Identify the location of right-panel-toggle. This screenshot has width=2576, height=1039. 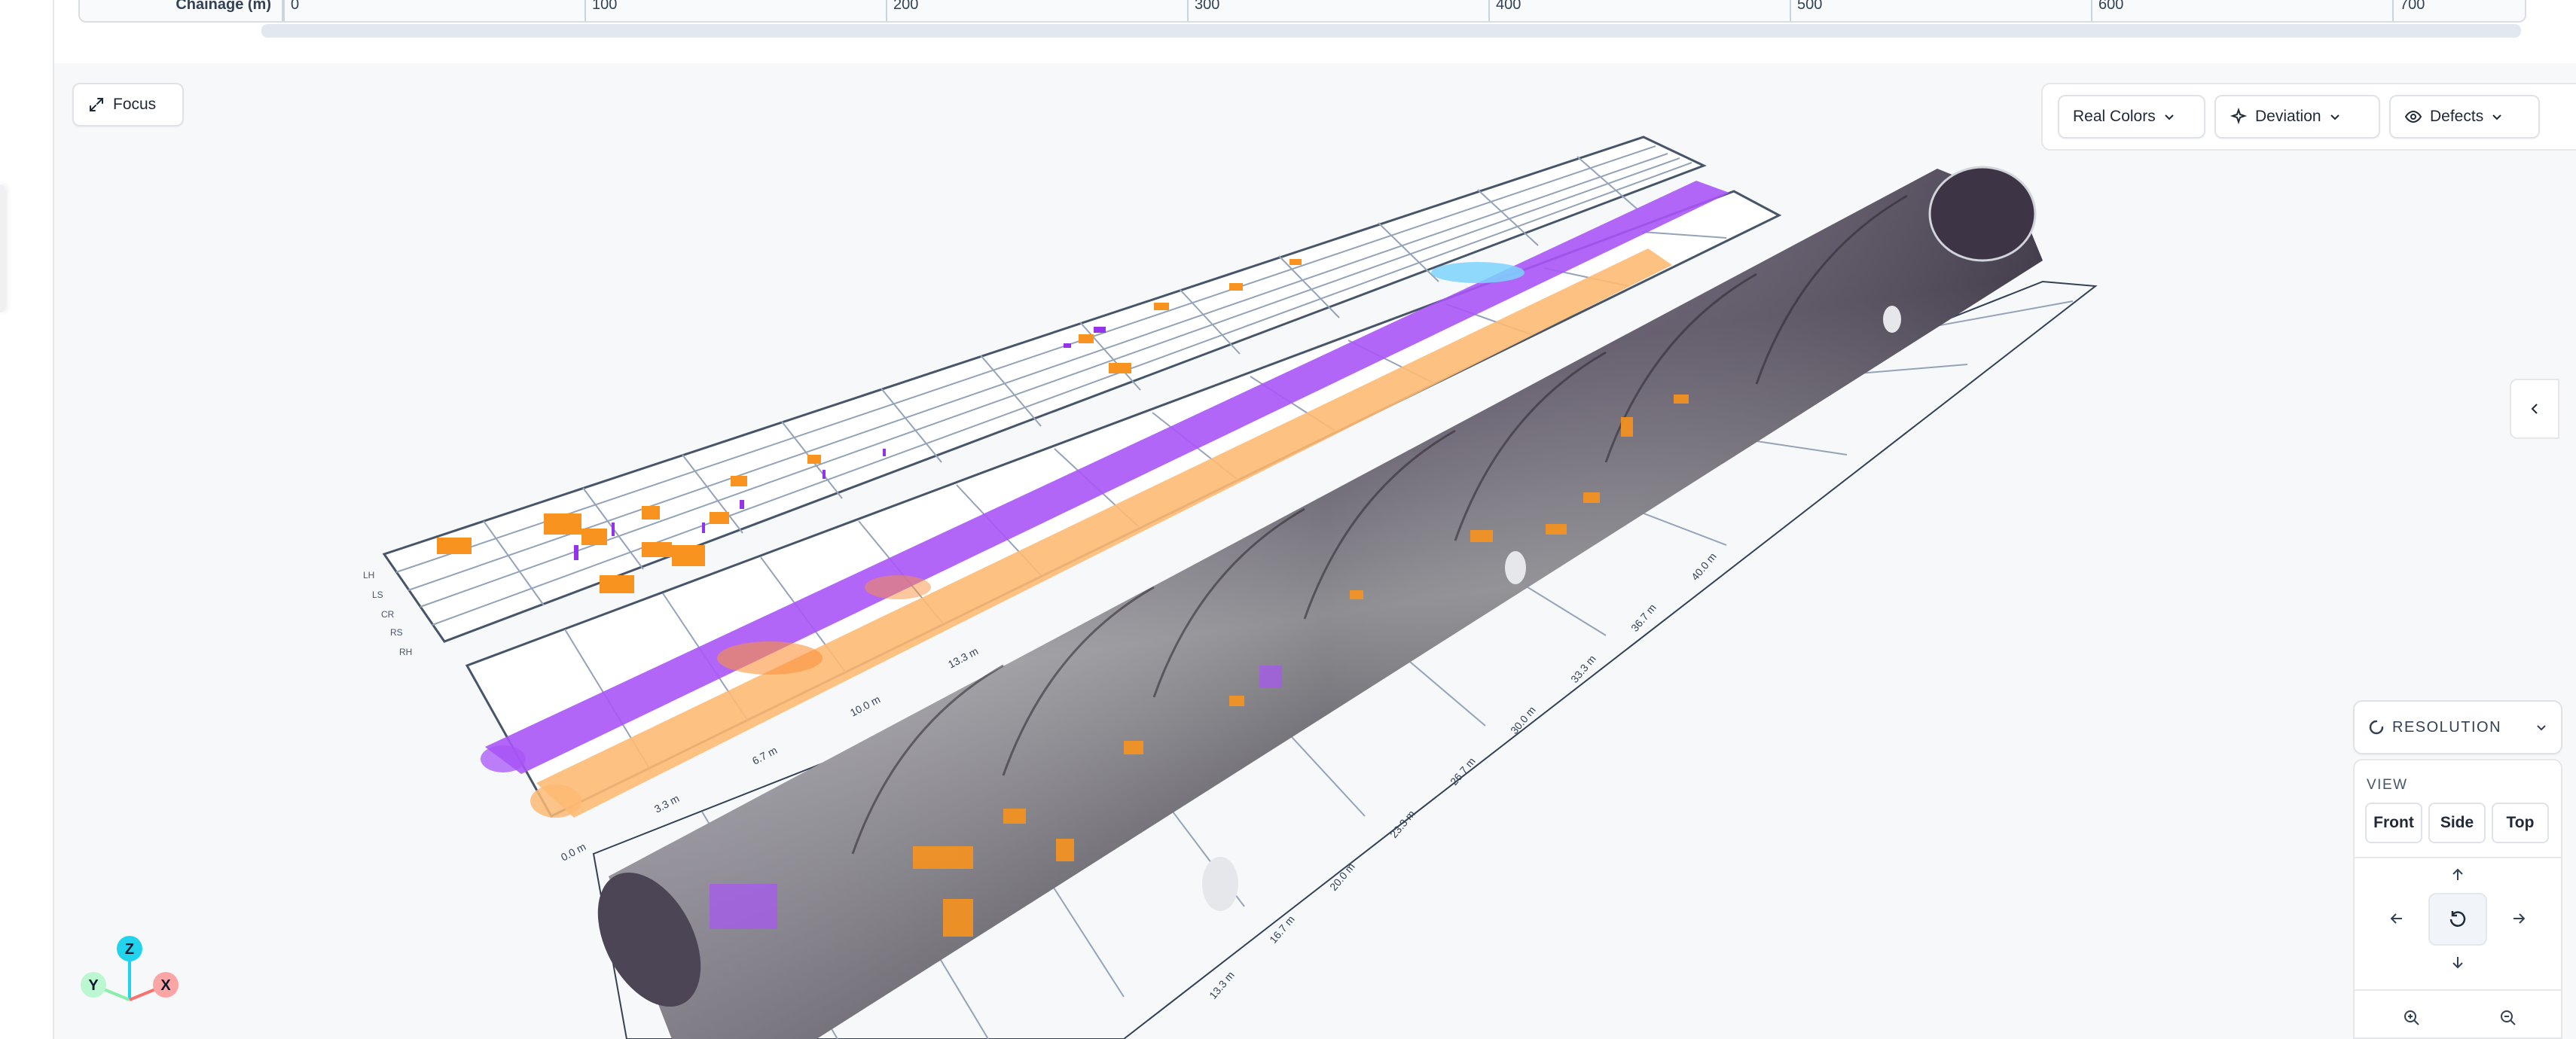
(2535, 409).